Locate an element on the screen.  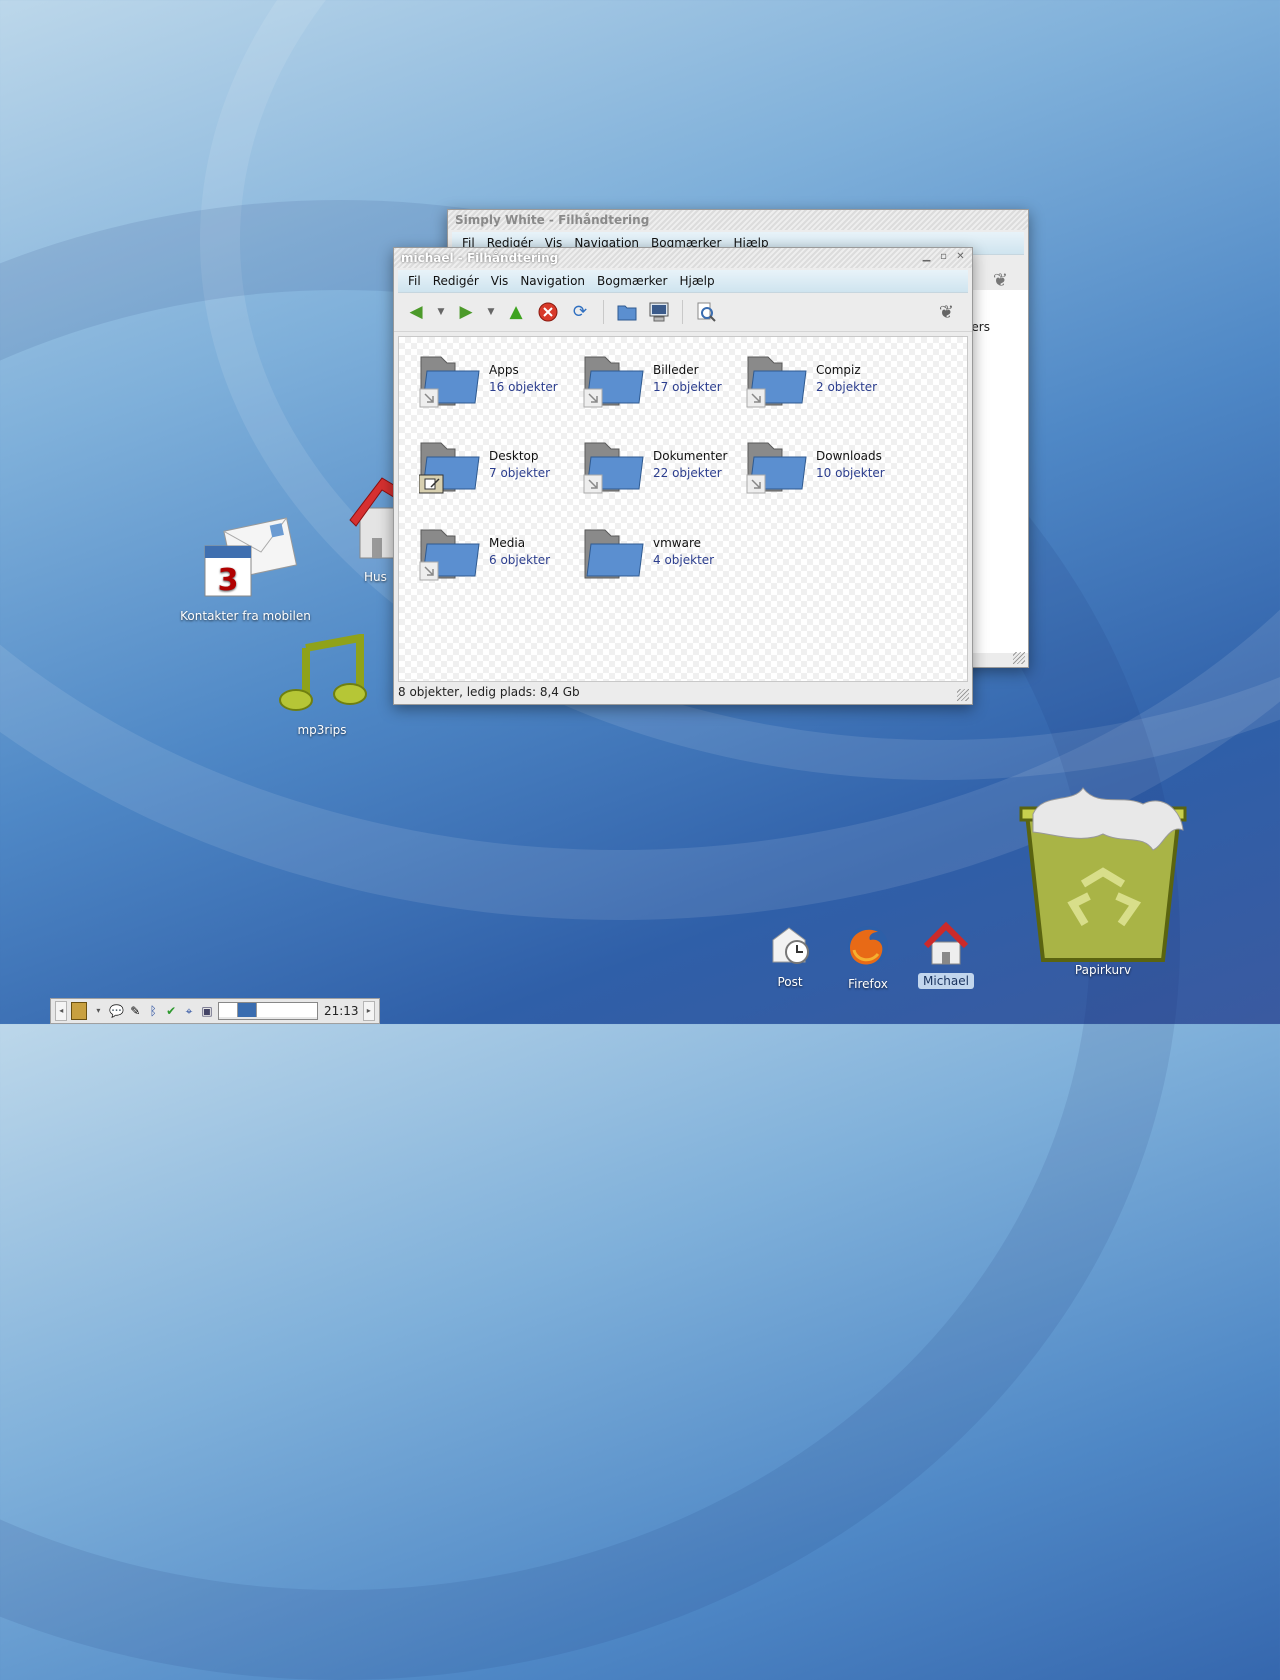
folder-name: Billeder is located at coordinates (676, 370).